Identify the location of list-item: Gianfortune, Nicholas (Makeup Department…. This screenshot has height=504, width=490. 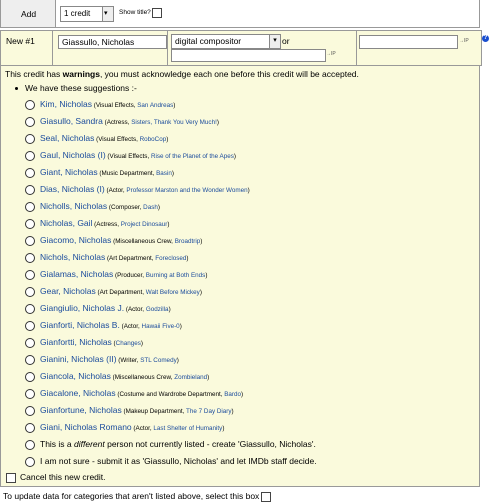
(171, 413).